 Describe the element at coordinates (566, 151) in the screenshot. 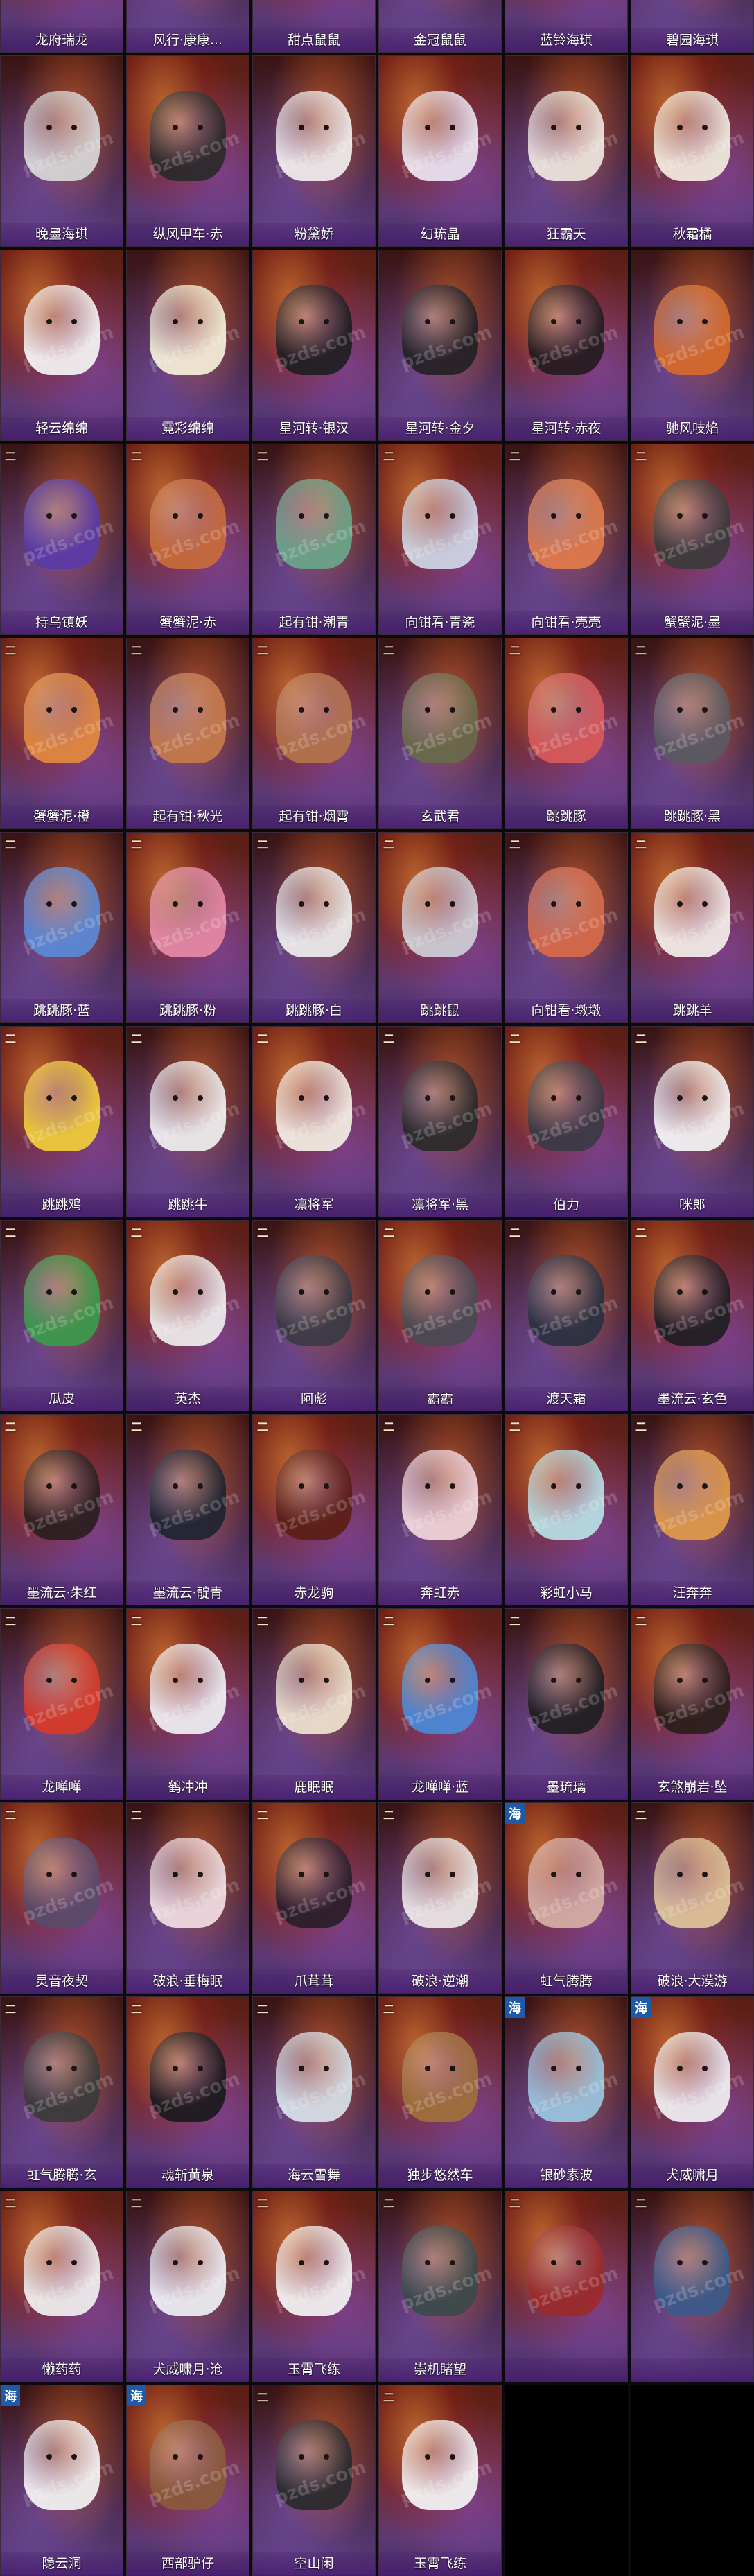

I see `pet-card: pzds.com狂霸天` at that location.